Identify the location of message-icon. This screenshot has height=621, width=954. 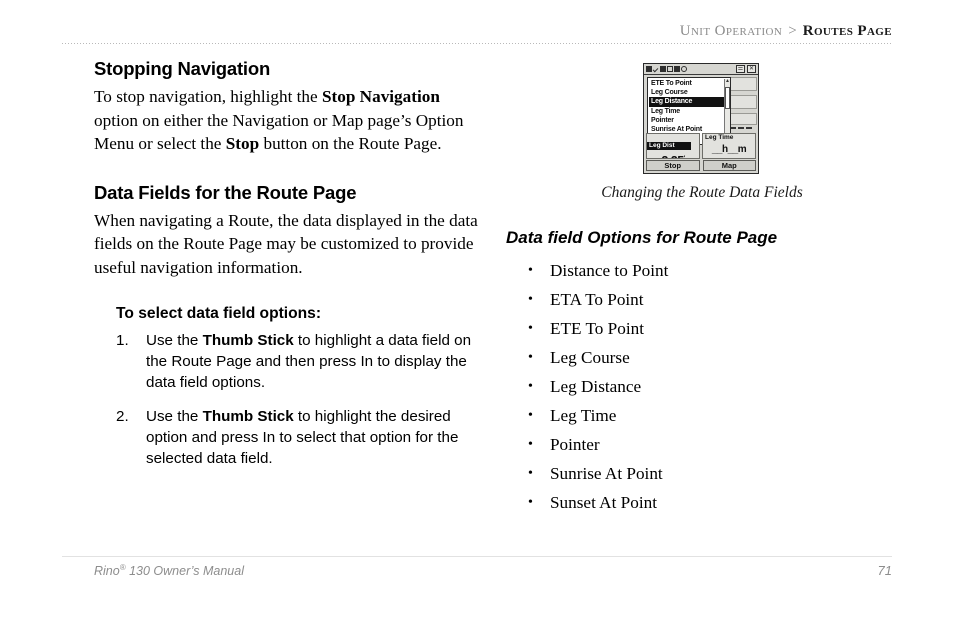
(670, 69).